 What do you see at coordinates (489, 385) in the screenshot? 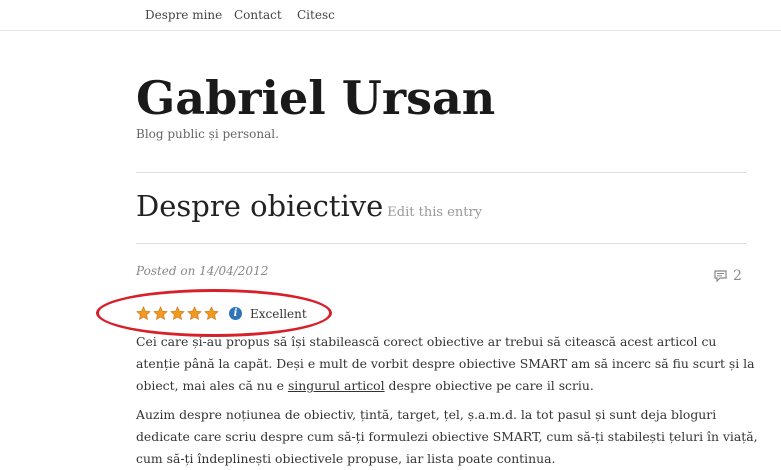
I see `paragraph-1-text-end: despre obiective pe care il scriu.` at bounding box center [489, 385].